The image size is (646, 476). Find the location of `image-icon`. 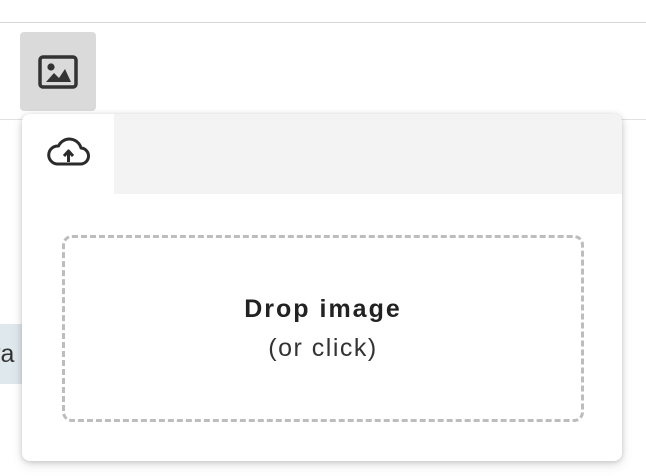

image-icon is located at coordinates (58, 71).